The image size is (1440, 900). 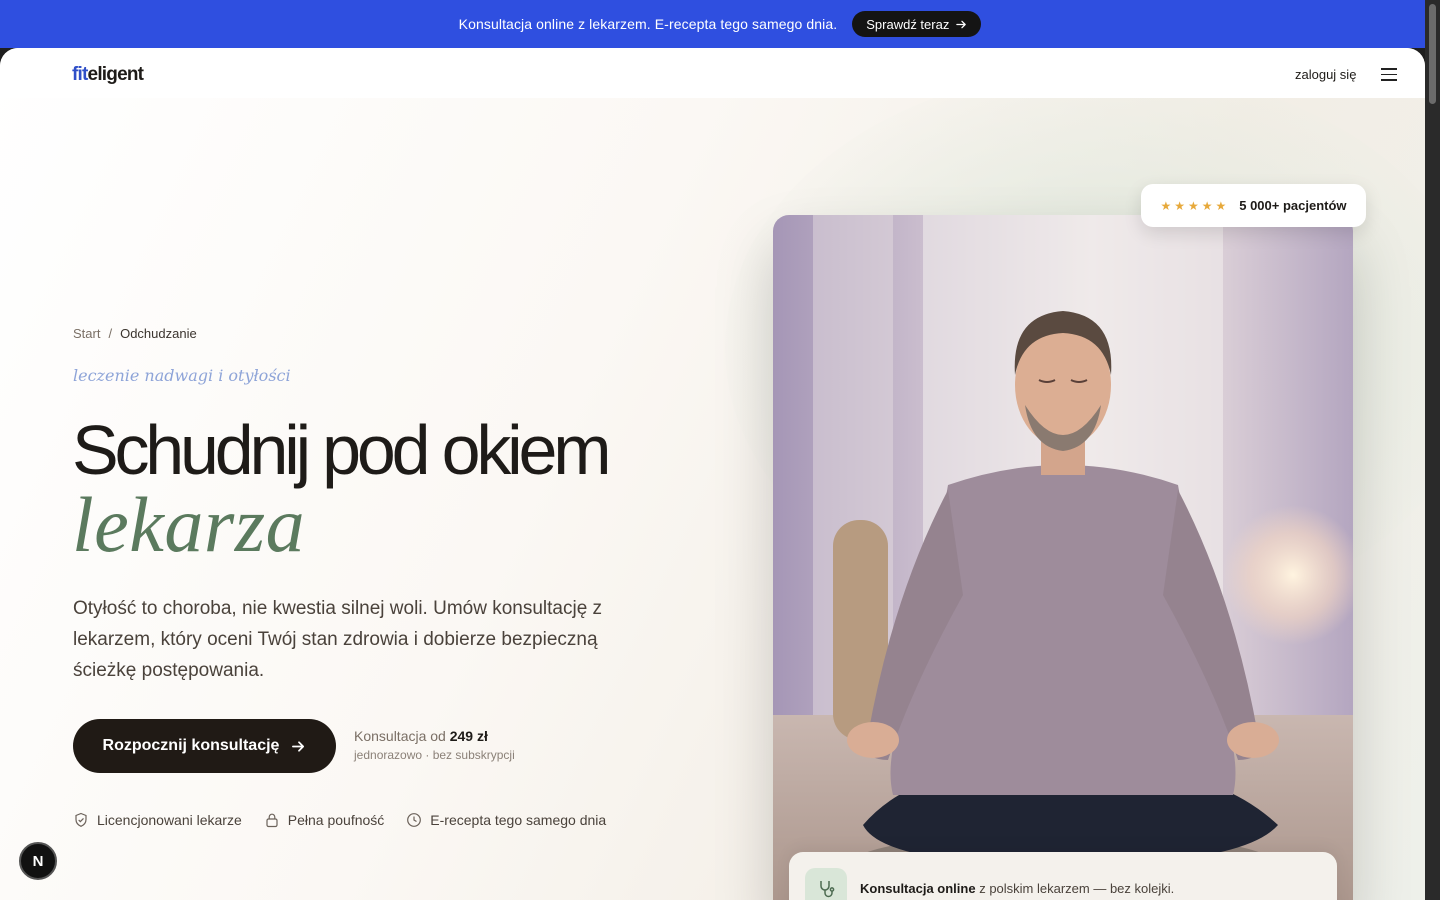 I want to click on trust-item-privacy: Pełna poufność, so click(x=324, y=820).